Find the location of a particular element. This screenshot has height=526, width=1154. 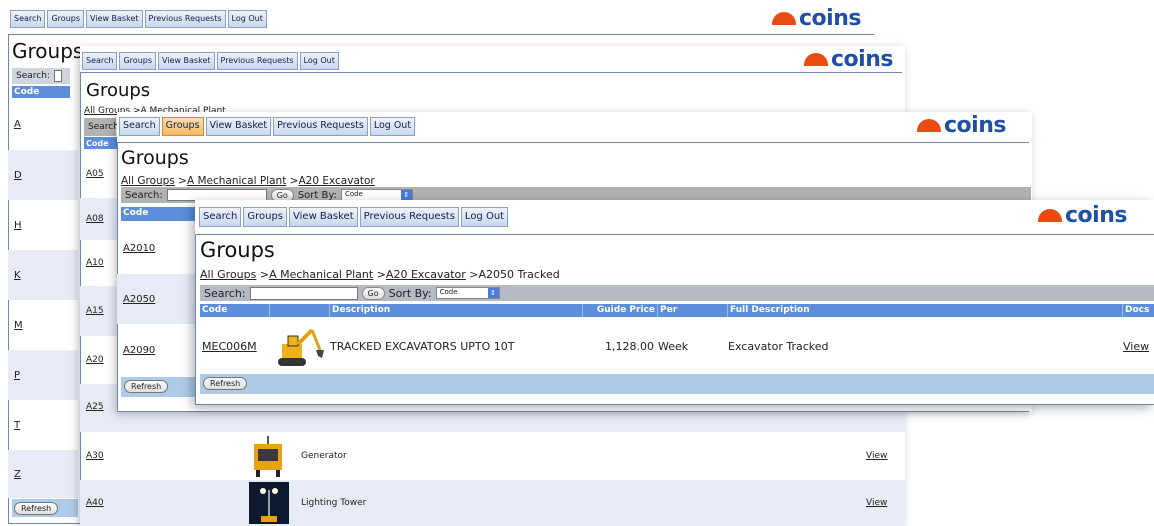

table-row: D is located at coordinates (43, 175).